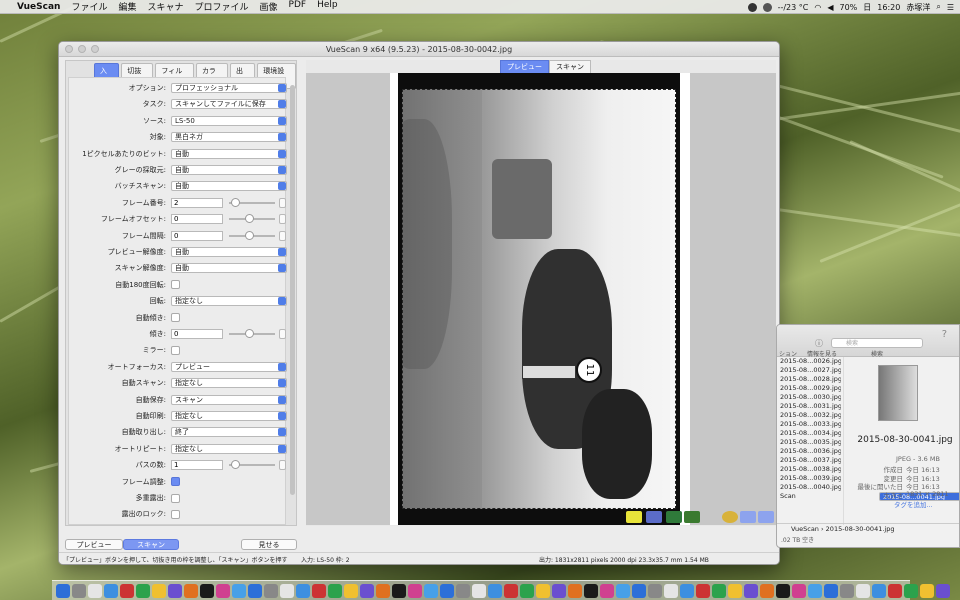 The height and width of the screenshot is (600, 960). I want to click on path-segment: VueScan, so click(805, 529).